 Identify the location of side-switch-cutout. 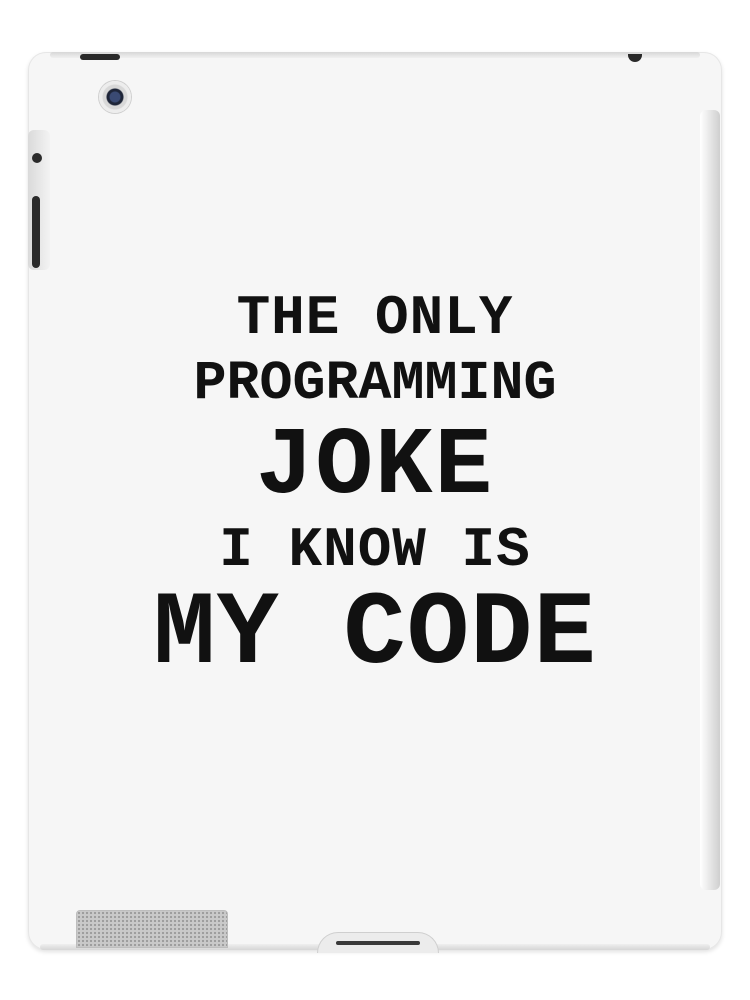
(37, 158).